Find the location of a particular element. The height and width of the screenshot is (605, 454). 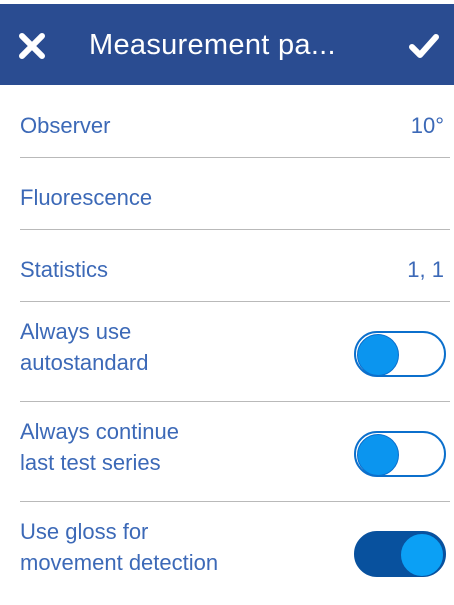

gloss-detection-toggle is located at coordinates (400, 554).